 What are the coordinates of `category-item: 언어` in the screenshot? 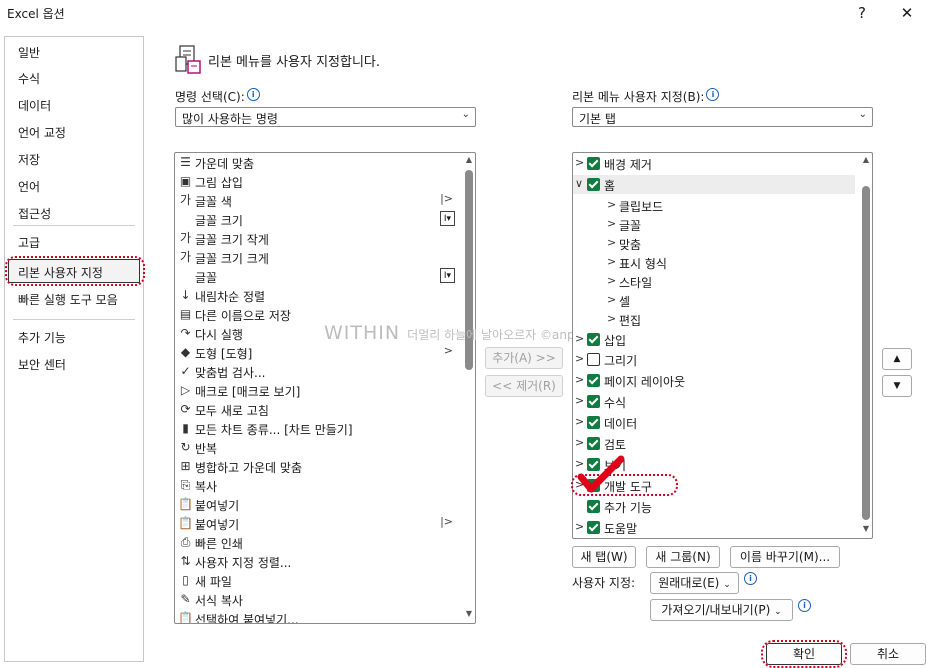 It's located at (29, 186).